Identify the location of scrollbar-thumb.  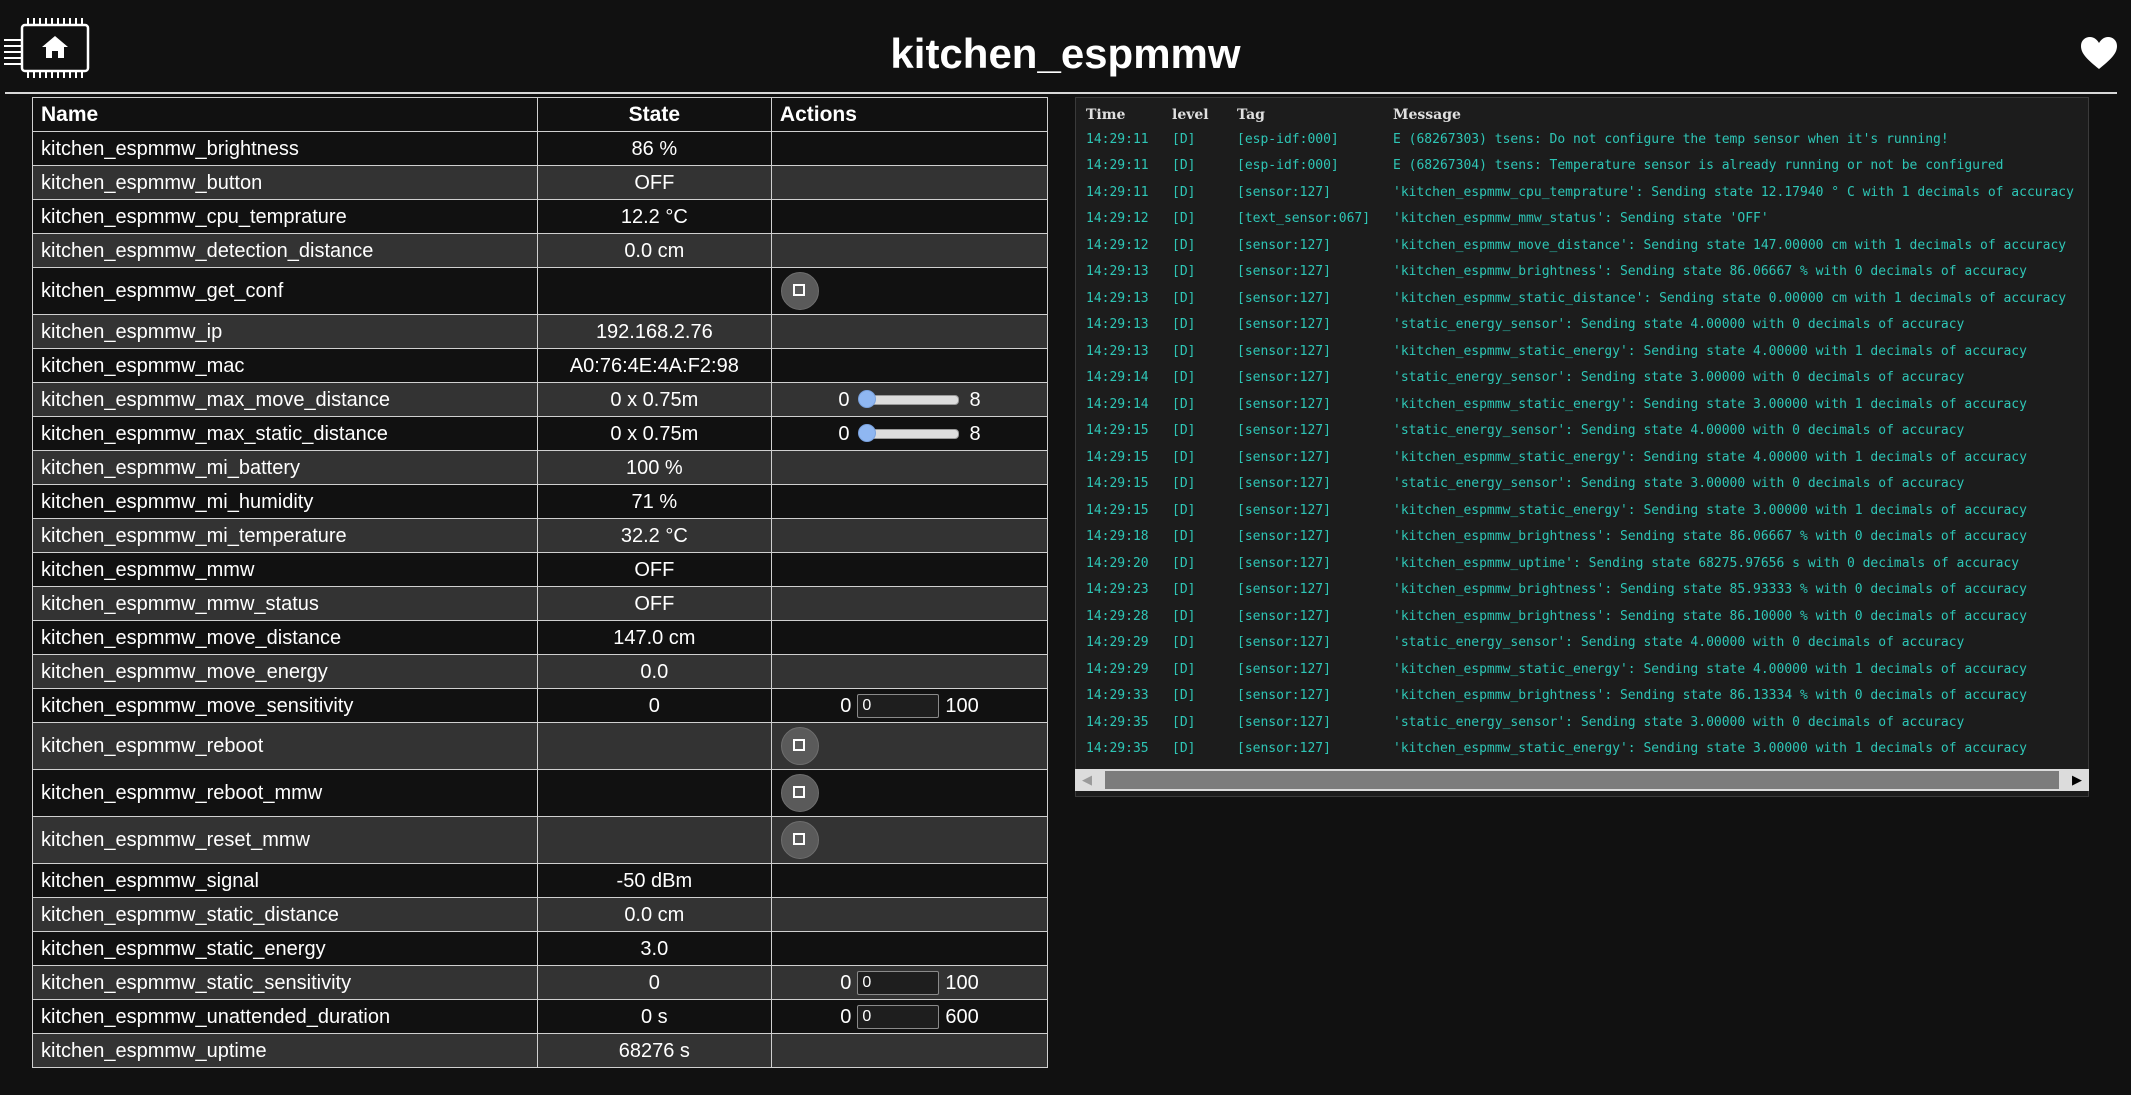
(1582, 780).